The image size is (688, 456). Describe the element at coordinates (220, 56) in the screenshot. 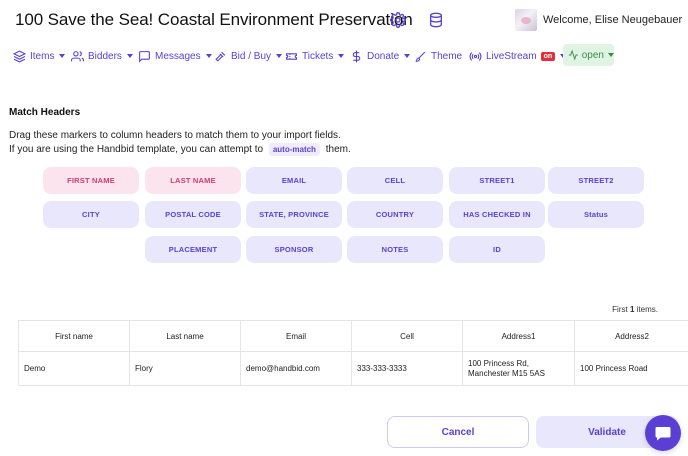

I see `gavel-icon` at that location.